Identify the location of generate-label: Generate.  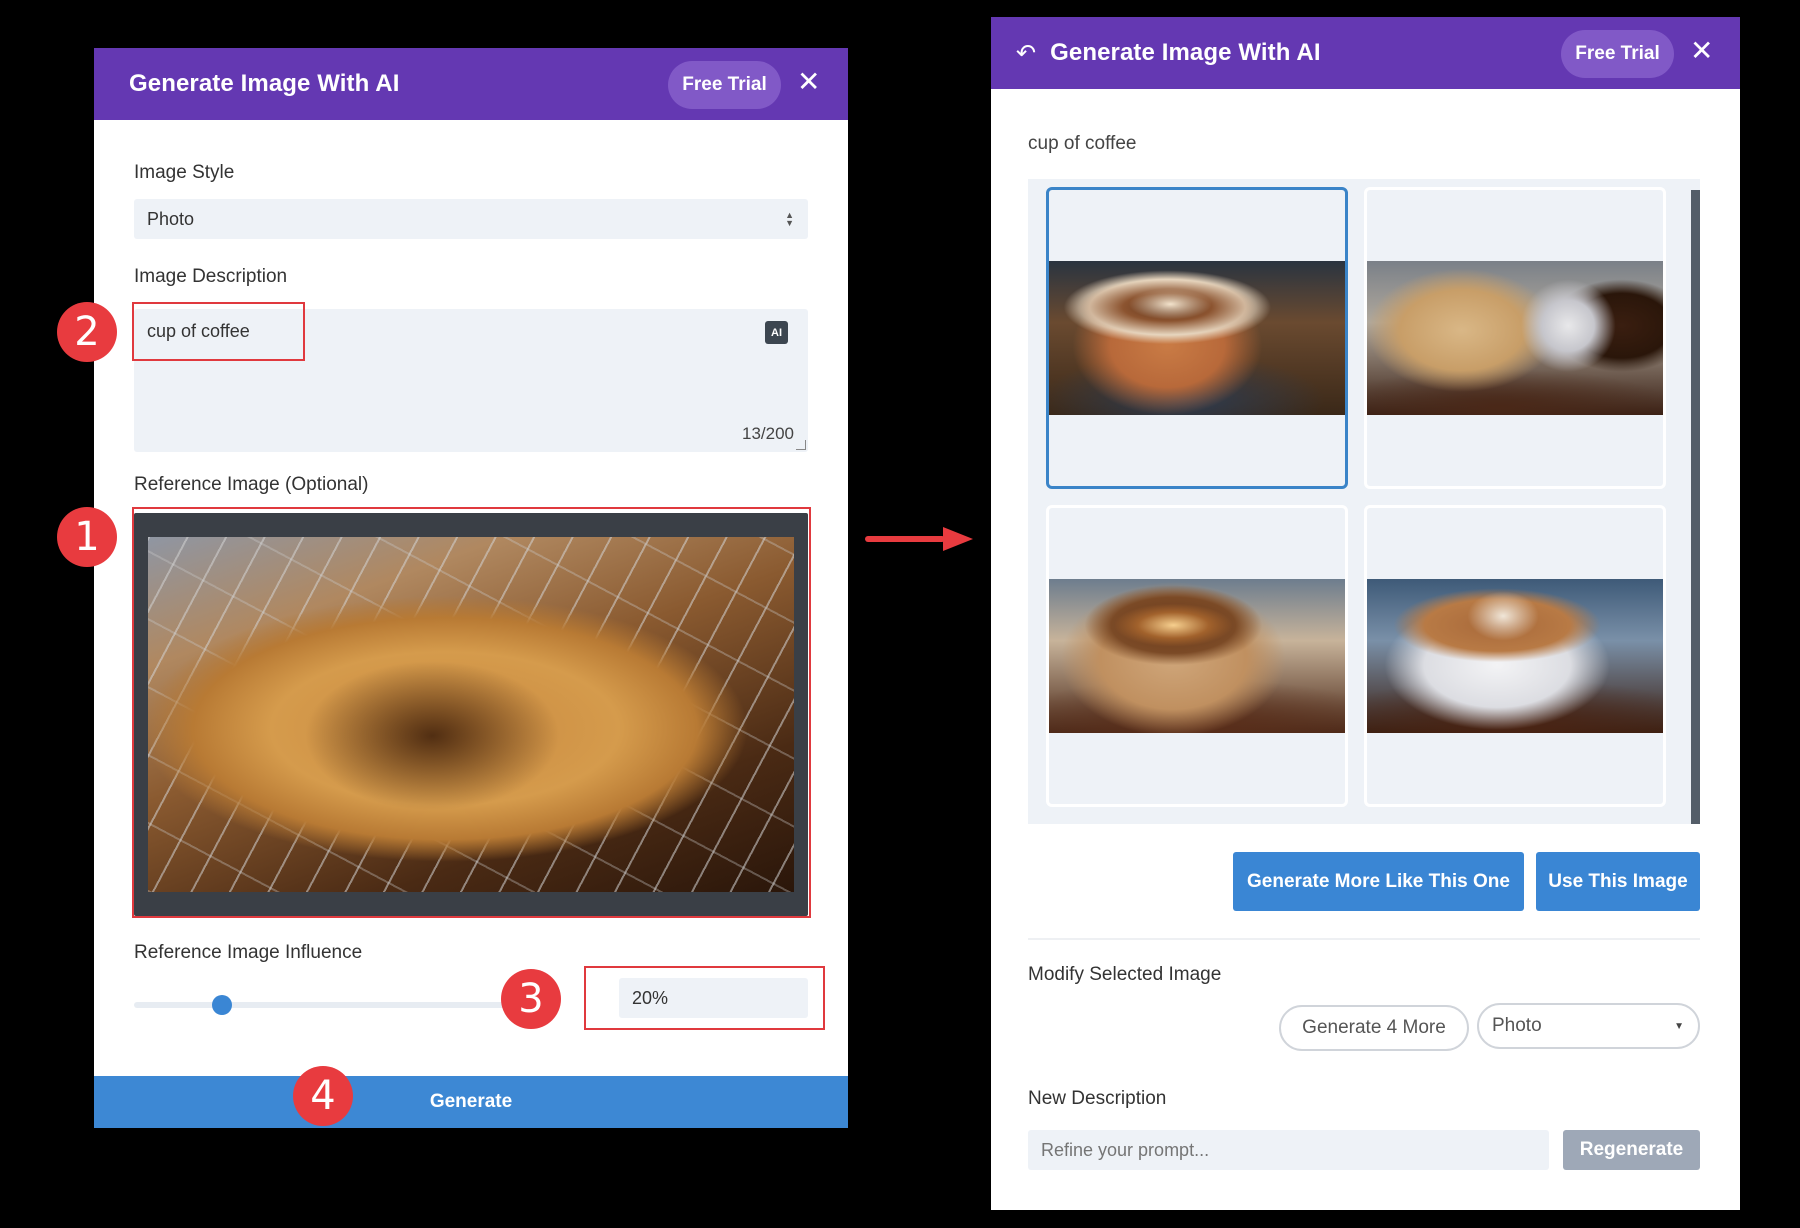
(471, 1101).